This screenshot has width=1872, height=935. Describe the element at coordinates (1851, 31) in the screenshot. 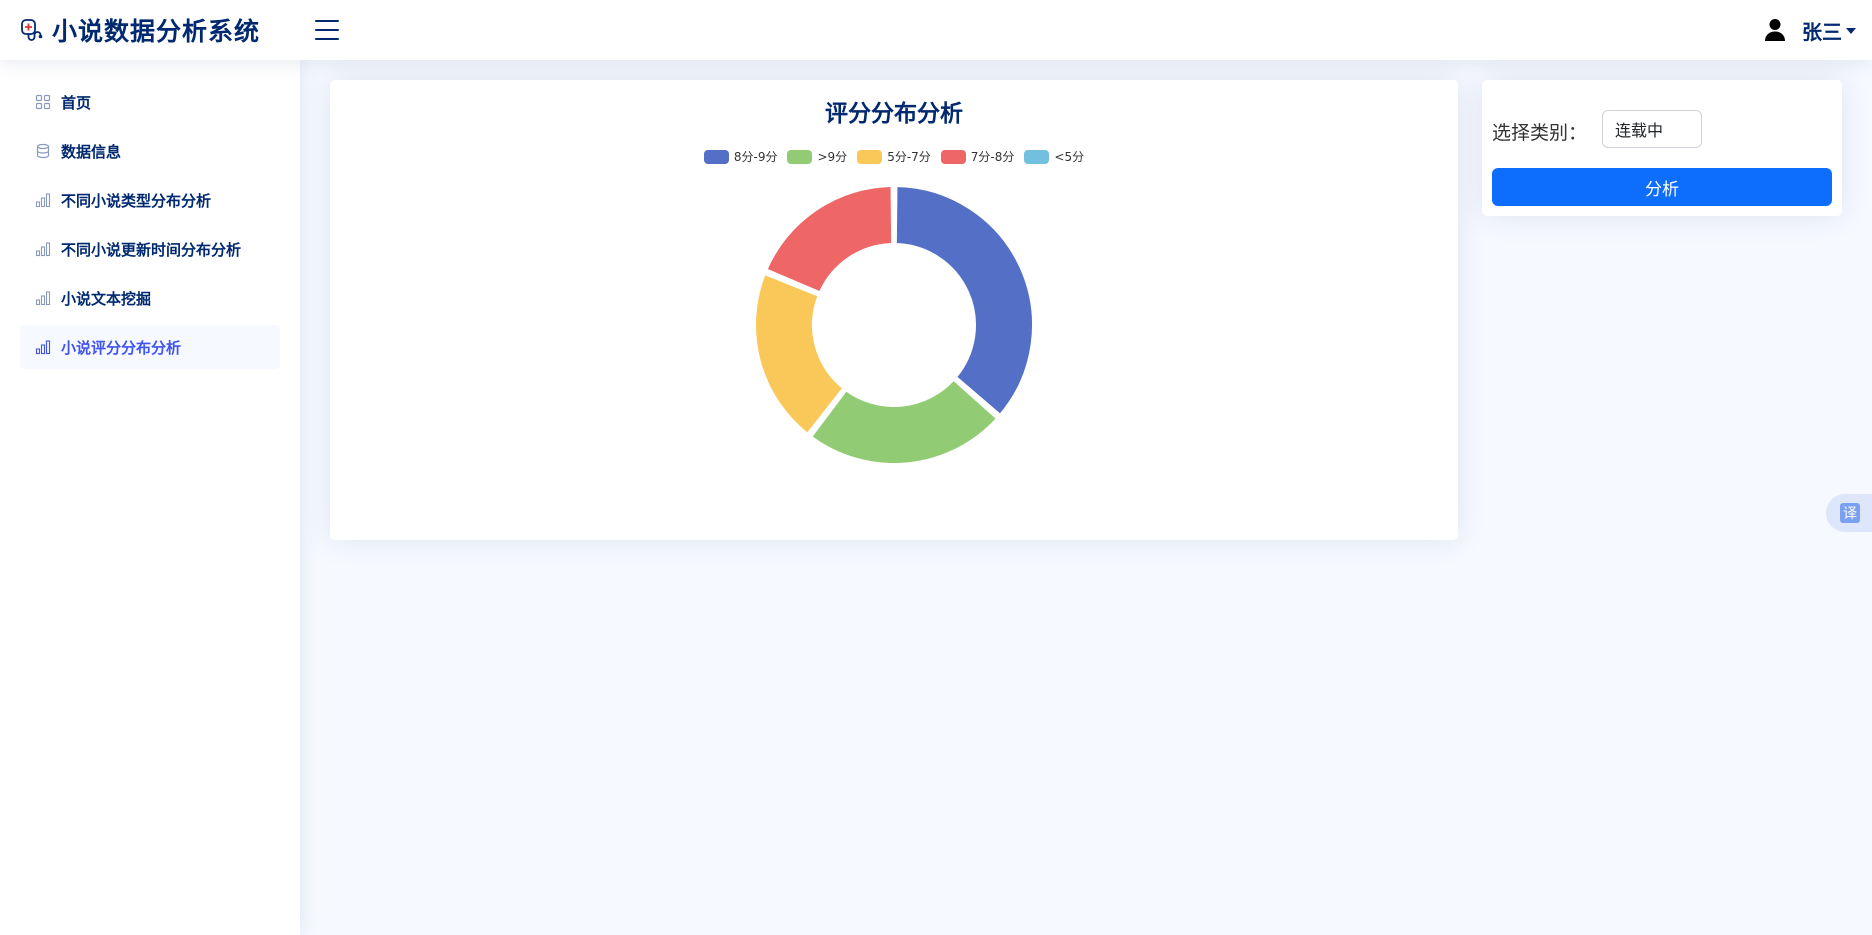

I see `chevron-down-icon` at that location.